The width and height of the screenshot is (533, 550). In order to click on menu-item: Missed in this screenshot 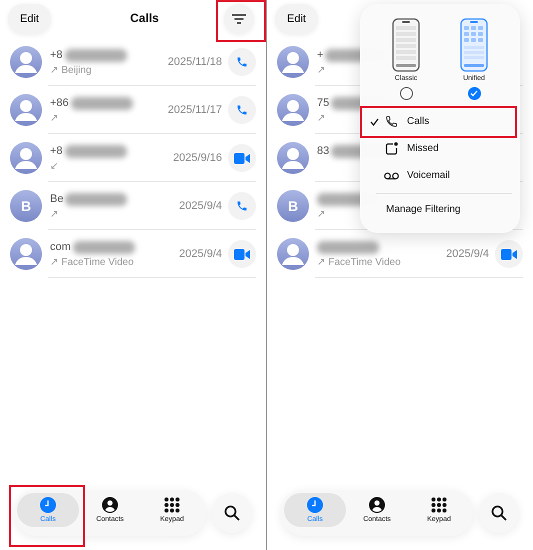, I will do `click(440, 148)`.